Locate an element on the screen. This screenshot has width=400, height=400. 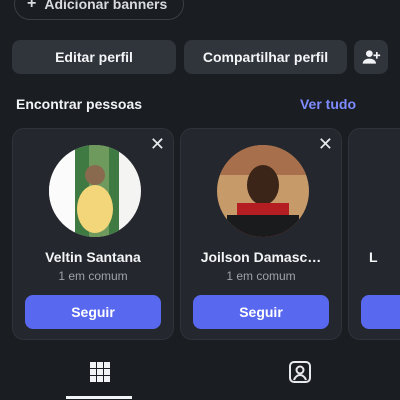
person-name: L is located at coordinates (373, 257).